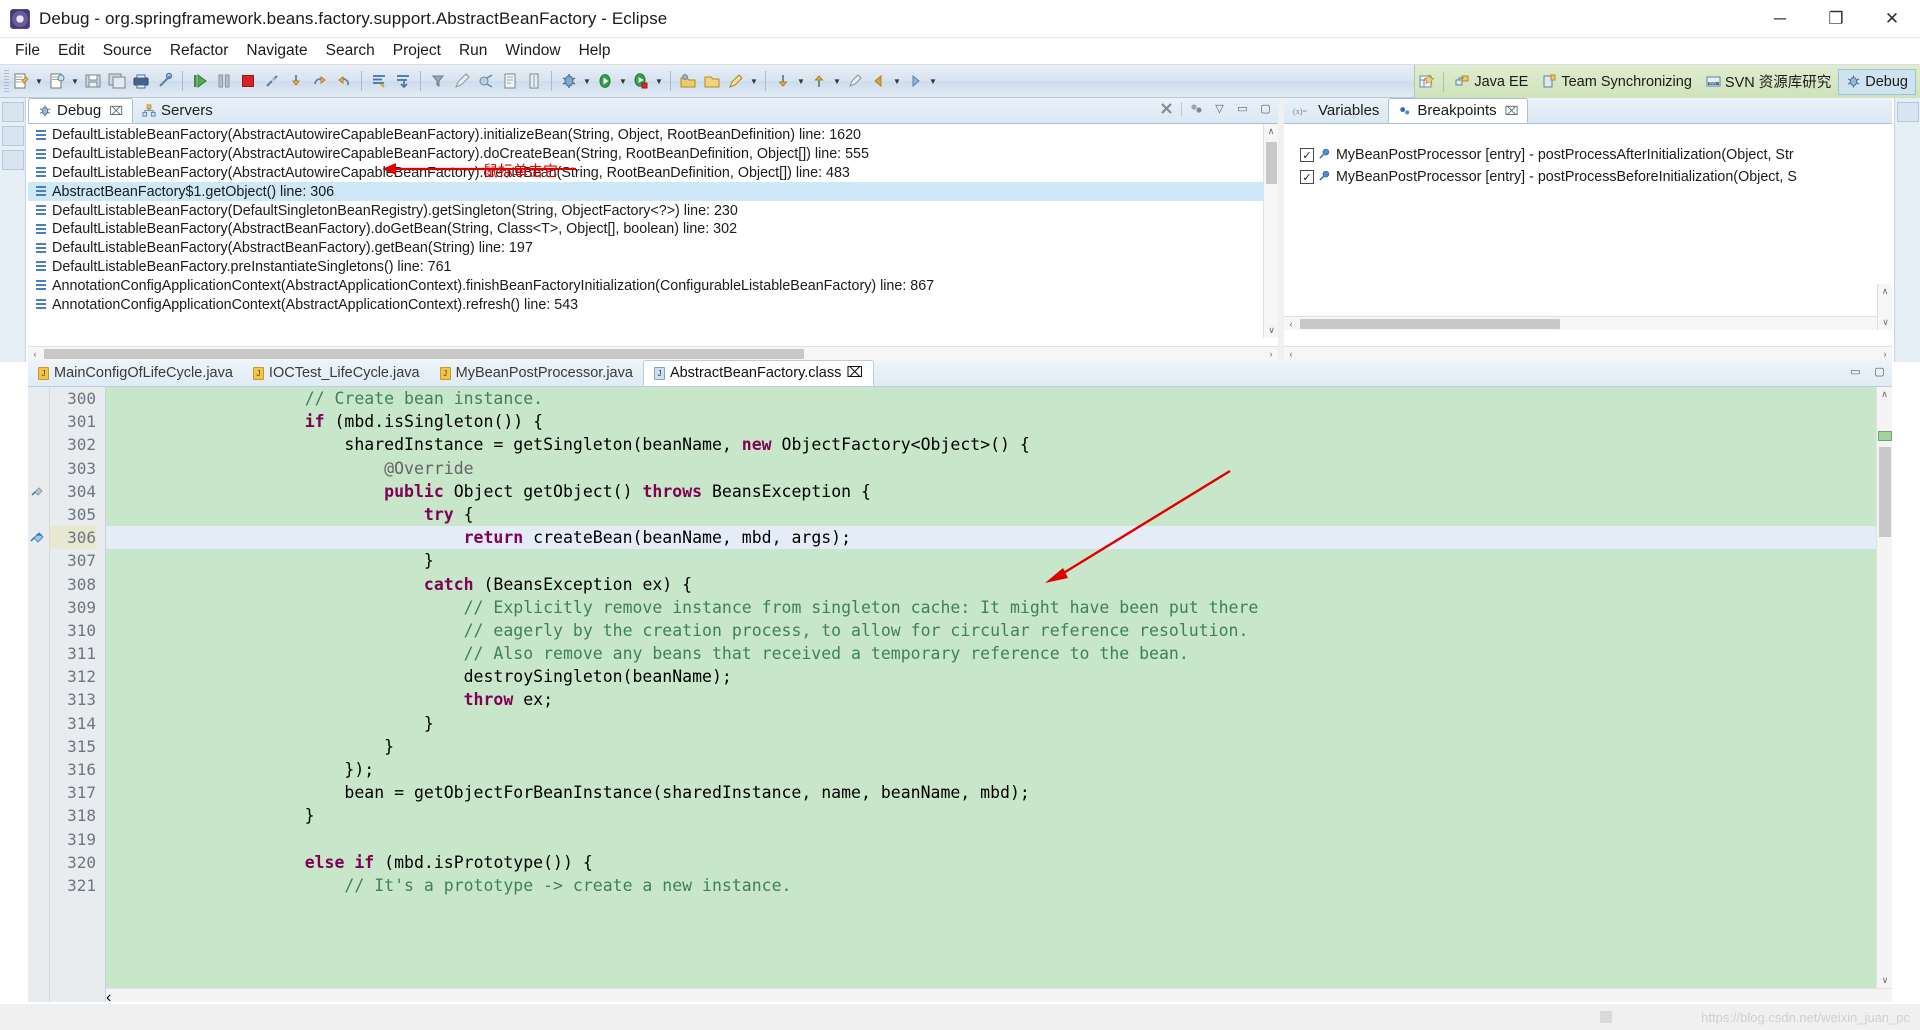  Describe the element at coordinates (57, 81) in the screenshot. I see `new-java-class-icon` at that location.